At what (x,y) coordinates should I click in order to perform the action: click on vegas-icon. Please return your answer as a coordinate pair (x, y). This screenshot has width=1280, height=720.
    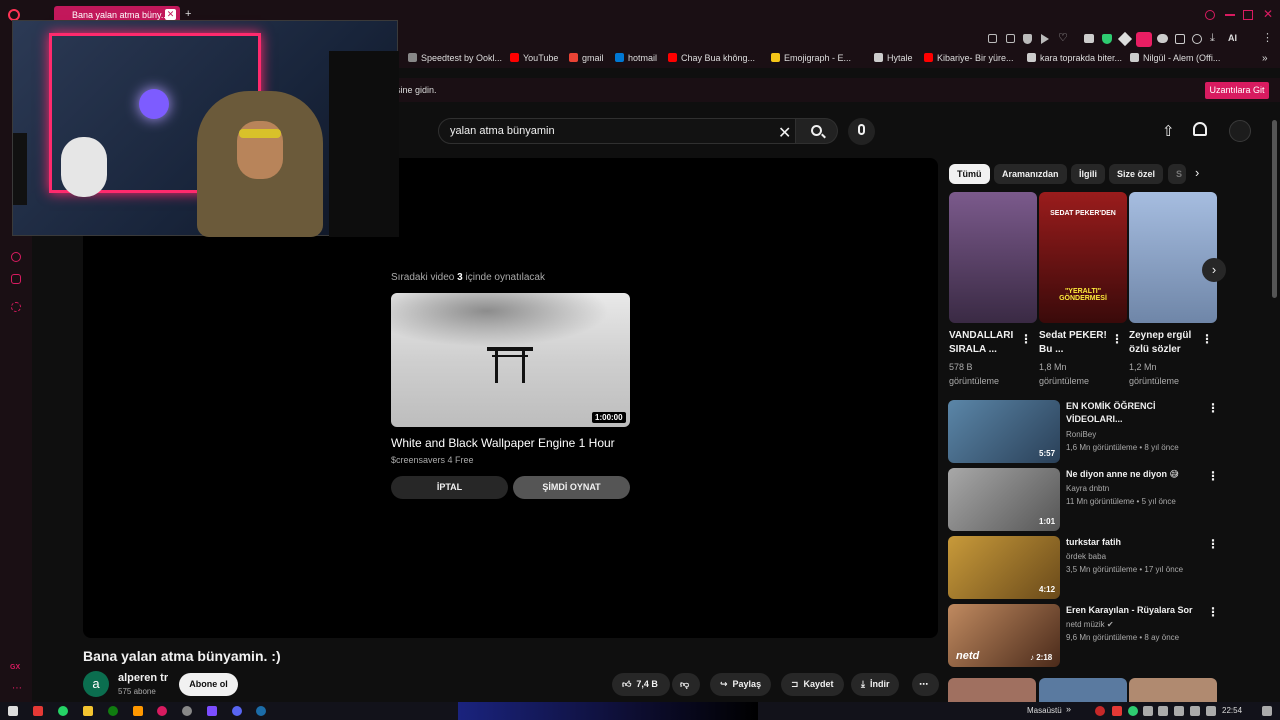
    Looking at the image, I should click on (212, 711).